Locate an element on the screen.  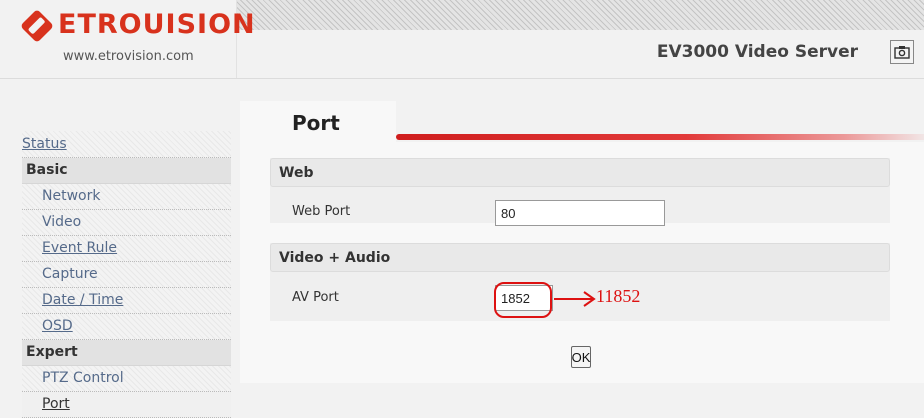
annotation-circle is located at coordinates (523, 300).